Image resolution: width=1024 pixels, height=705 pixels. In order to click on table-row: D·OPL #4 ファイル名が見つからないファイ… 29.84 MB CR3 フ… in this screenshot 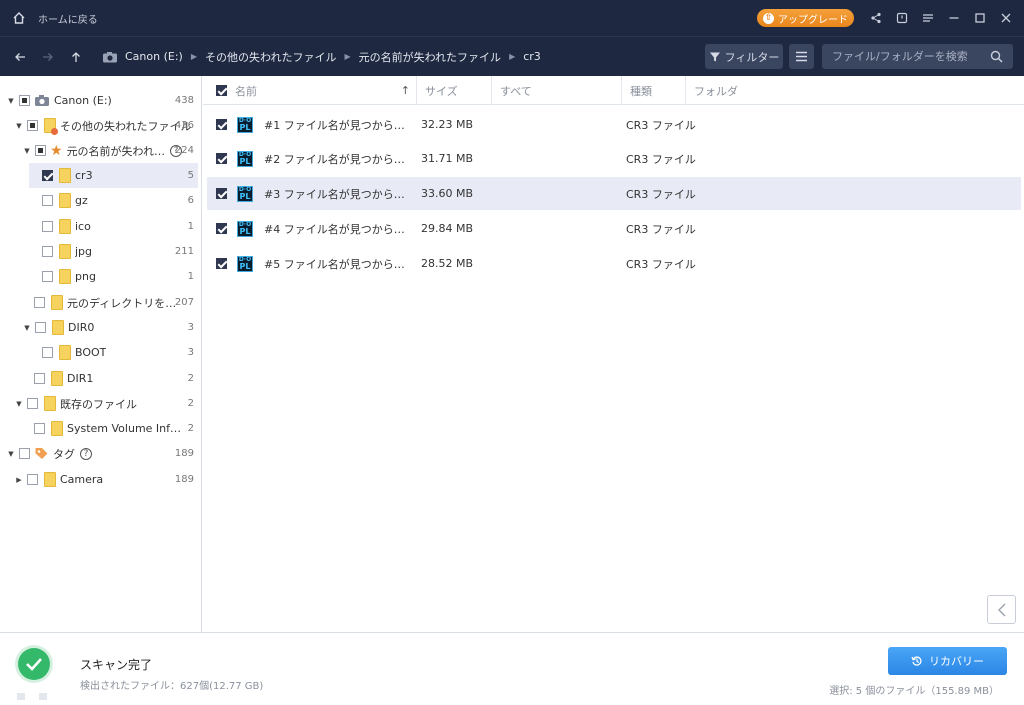, I will do `click(614, 228)`.